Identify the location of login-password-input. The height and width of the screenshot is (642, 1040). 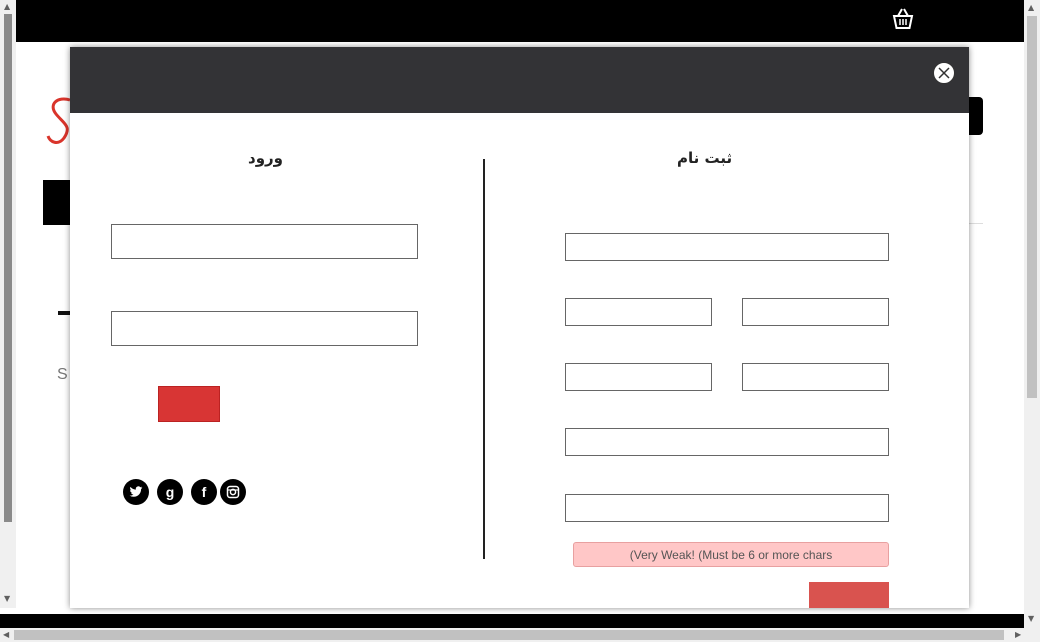
(264, 328).